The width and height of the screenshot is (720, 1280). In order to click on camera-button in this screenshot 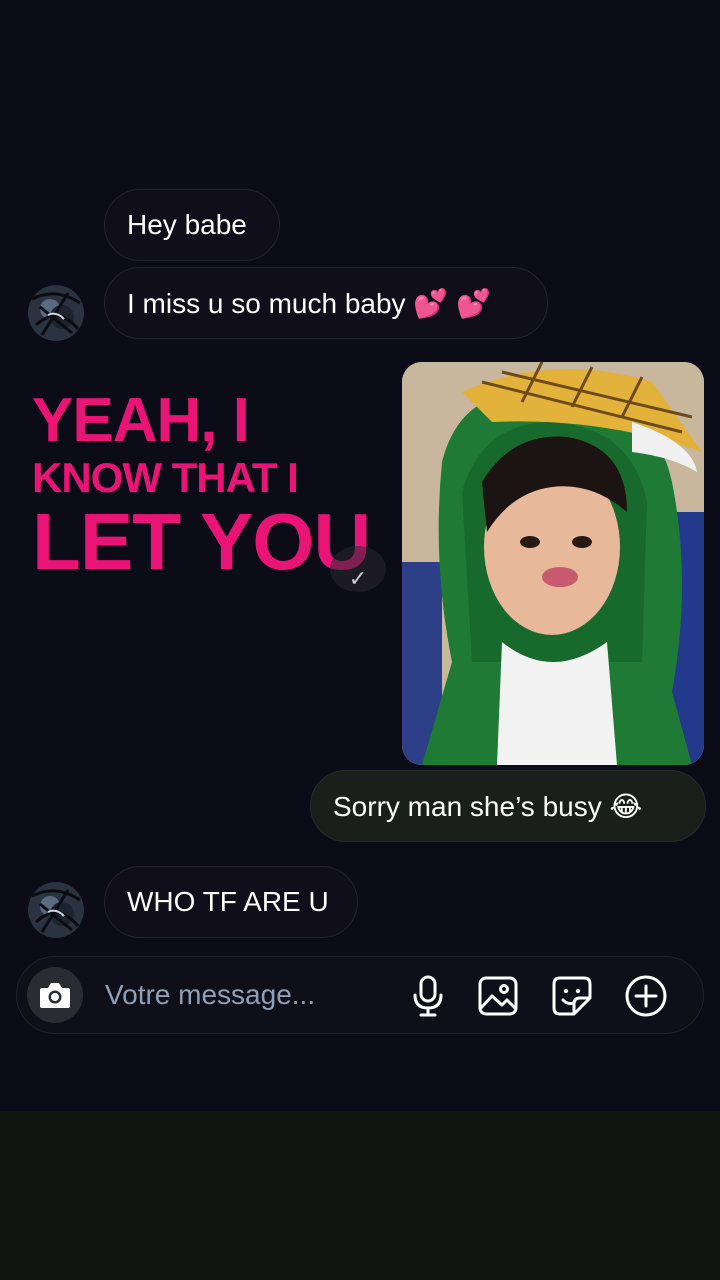, I will do `click(55, 995)`.